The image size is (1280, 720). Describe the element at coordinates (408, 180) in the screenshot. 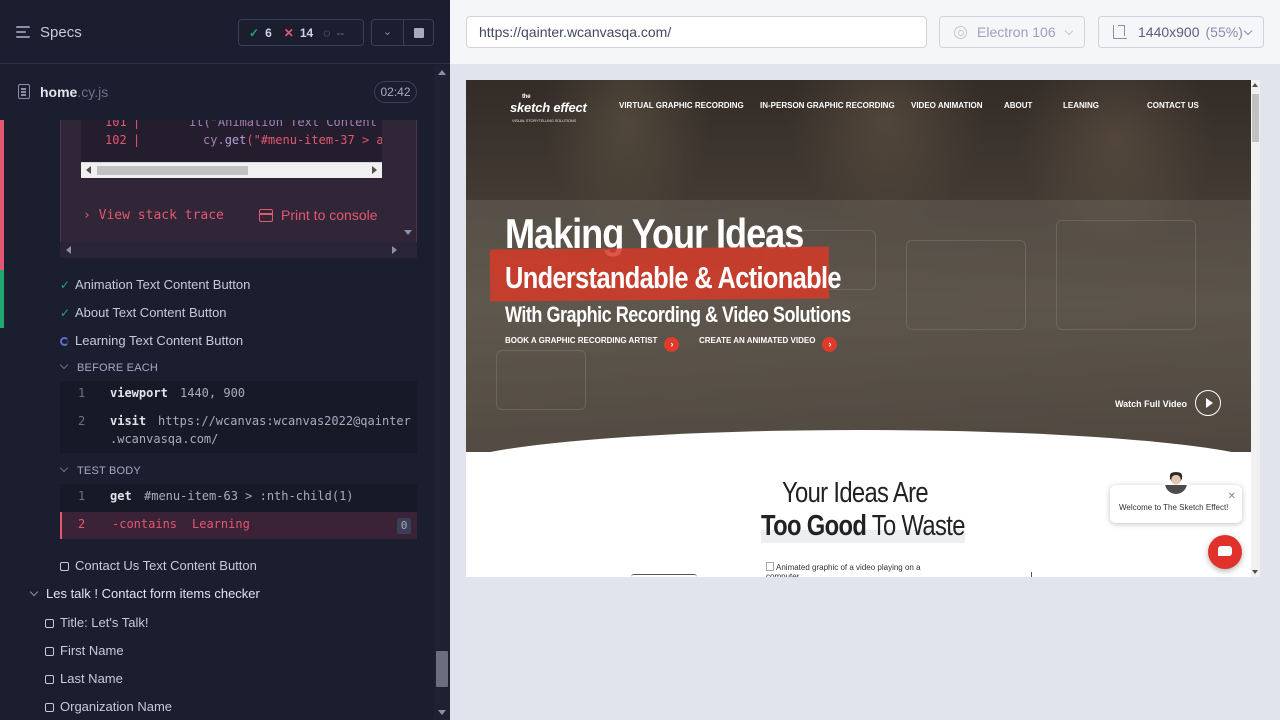

I see `error-vertical-scrollbar` at that location.